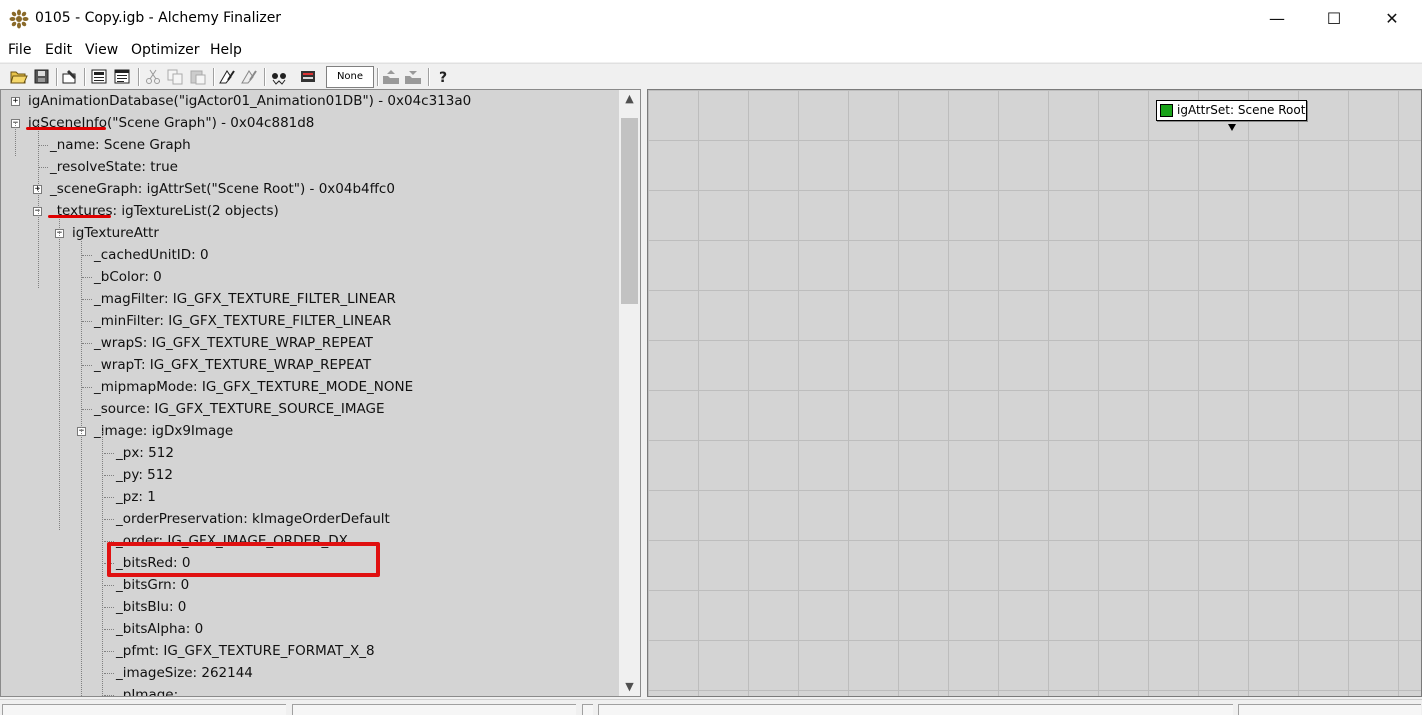 This screenshot has height=715, width=1422. Describe the element at coordinates (198, 76) in the screenshot. I see `paste-icon` at that location.